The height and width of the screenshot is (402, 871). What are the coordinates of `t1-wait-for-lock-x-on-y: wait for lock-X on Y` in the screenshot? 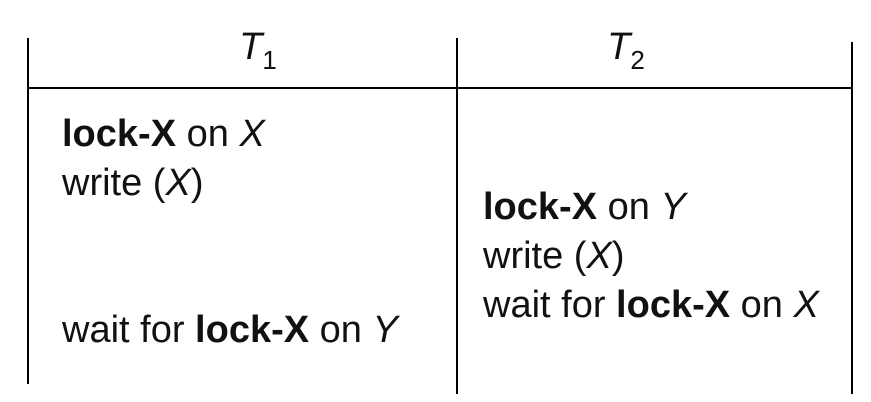 It's located at (230, 330).